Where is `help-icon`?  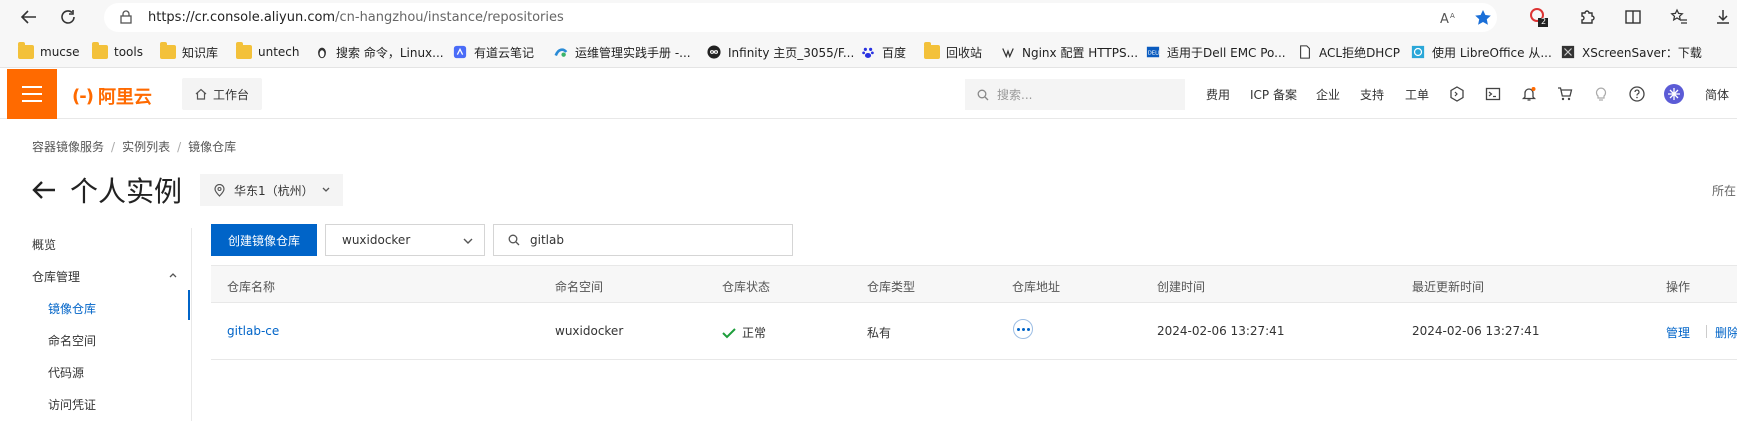
help-icon is located at coordinates (1637, 94).